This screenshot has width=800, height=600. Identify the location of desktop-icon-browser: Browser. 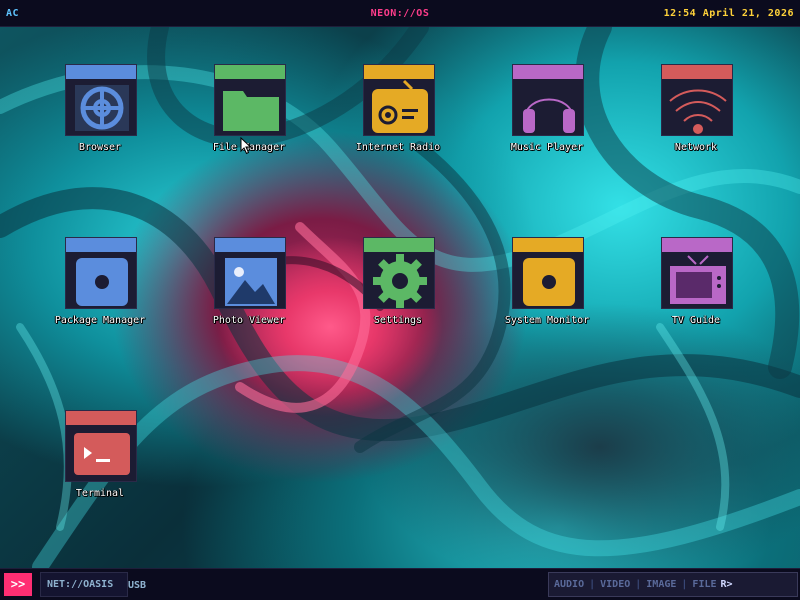
(100, 114).